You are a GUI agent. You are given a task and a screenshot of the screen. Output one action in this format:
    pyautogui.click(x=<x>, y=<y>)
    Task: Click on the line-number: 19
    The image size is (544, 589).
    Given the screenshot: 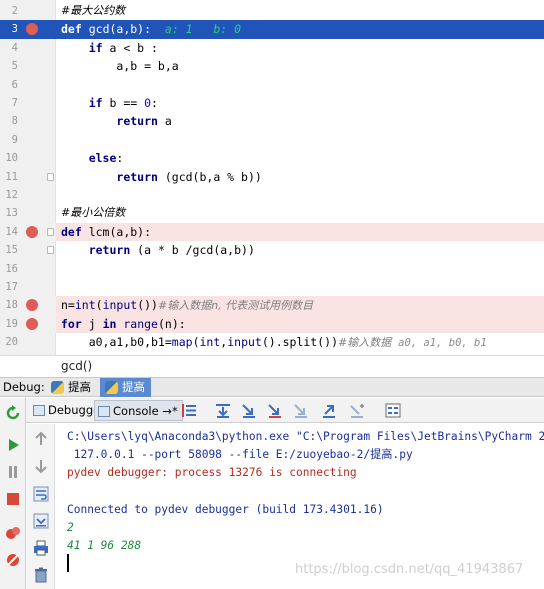 What is the action you would take?
    pyautogui.click(x=11, y=323)
    